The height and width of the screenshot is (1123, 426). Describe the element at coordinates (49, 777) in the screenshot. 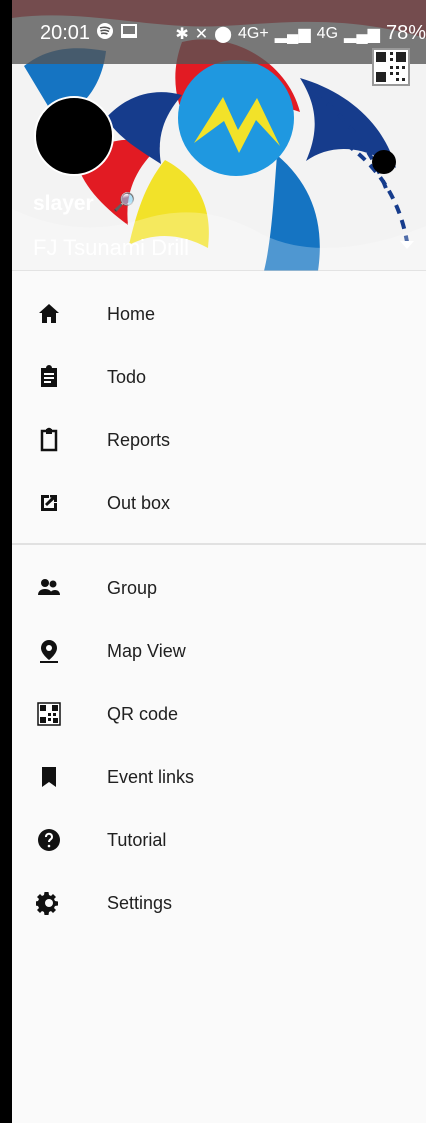

I see `bookmark-icon` at that location.